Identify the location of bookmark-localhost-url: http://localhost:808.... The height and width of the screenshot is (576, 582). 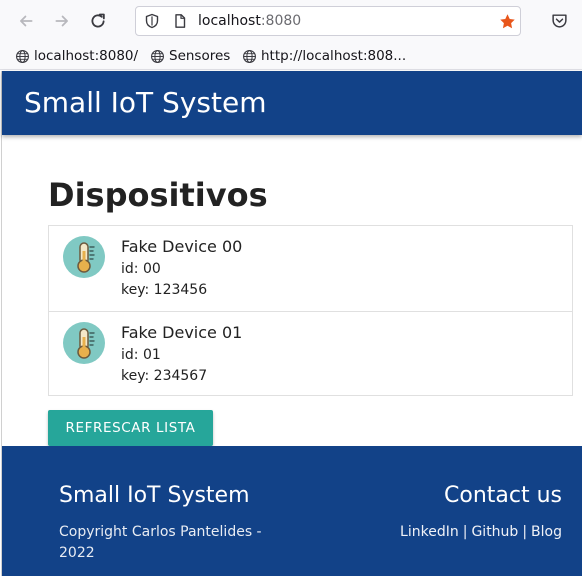
(324, 56).